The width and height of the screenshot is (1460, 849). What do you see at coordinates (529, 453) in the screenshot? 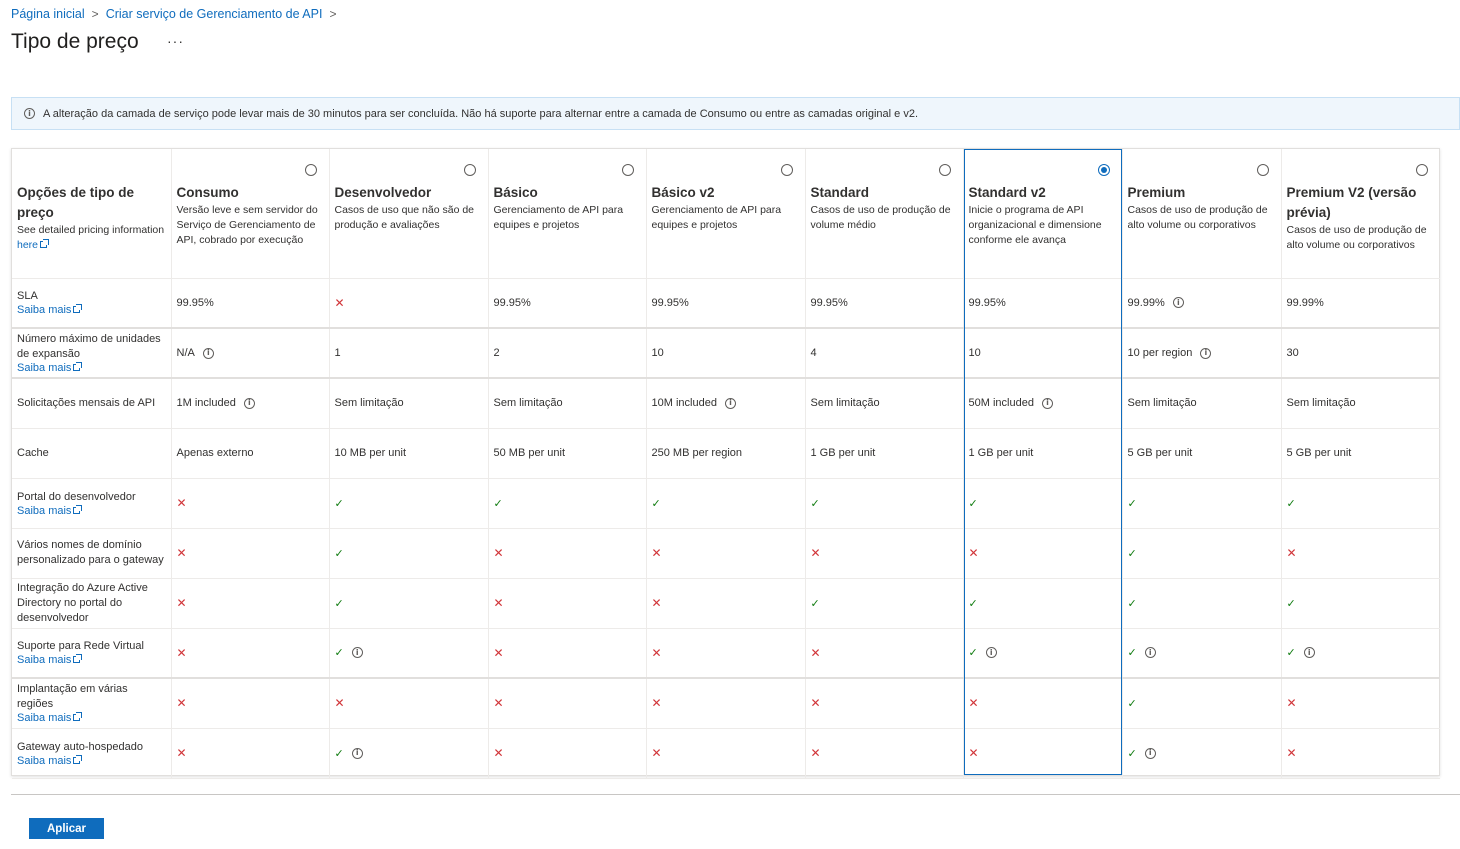
I see `feature-value: 50 MB per unit` at bounding box center [529, 453].